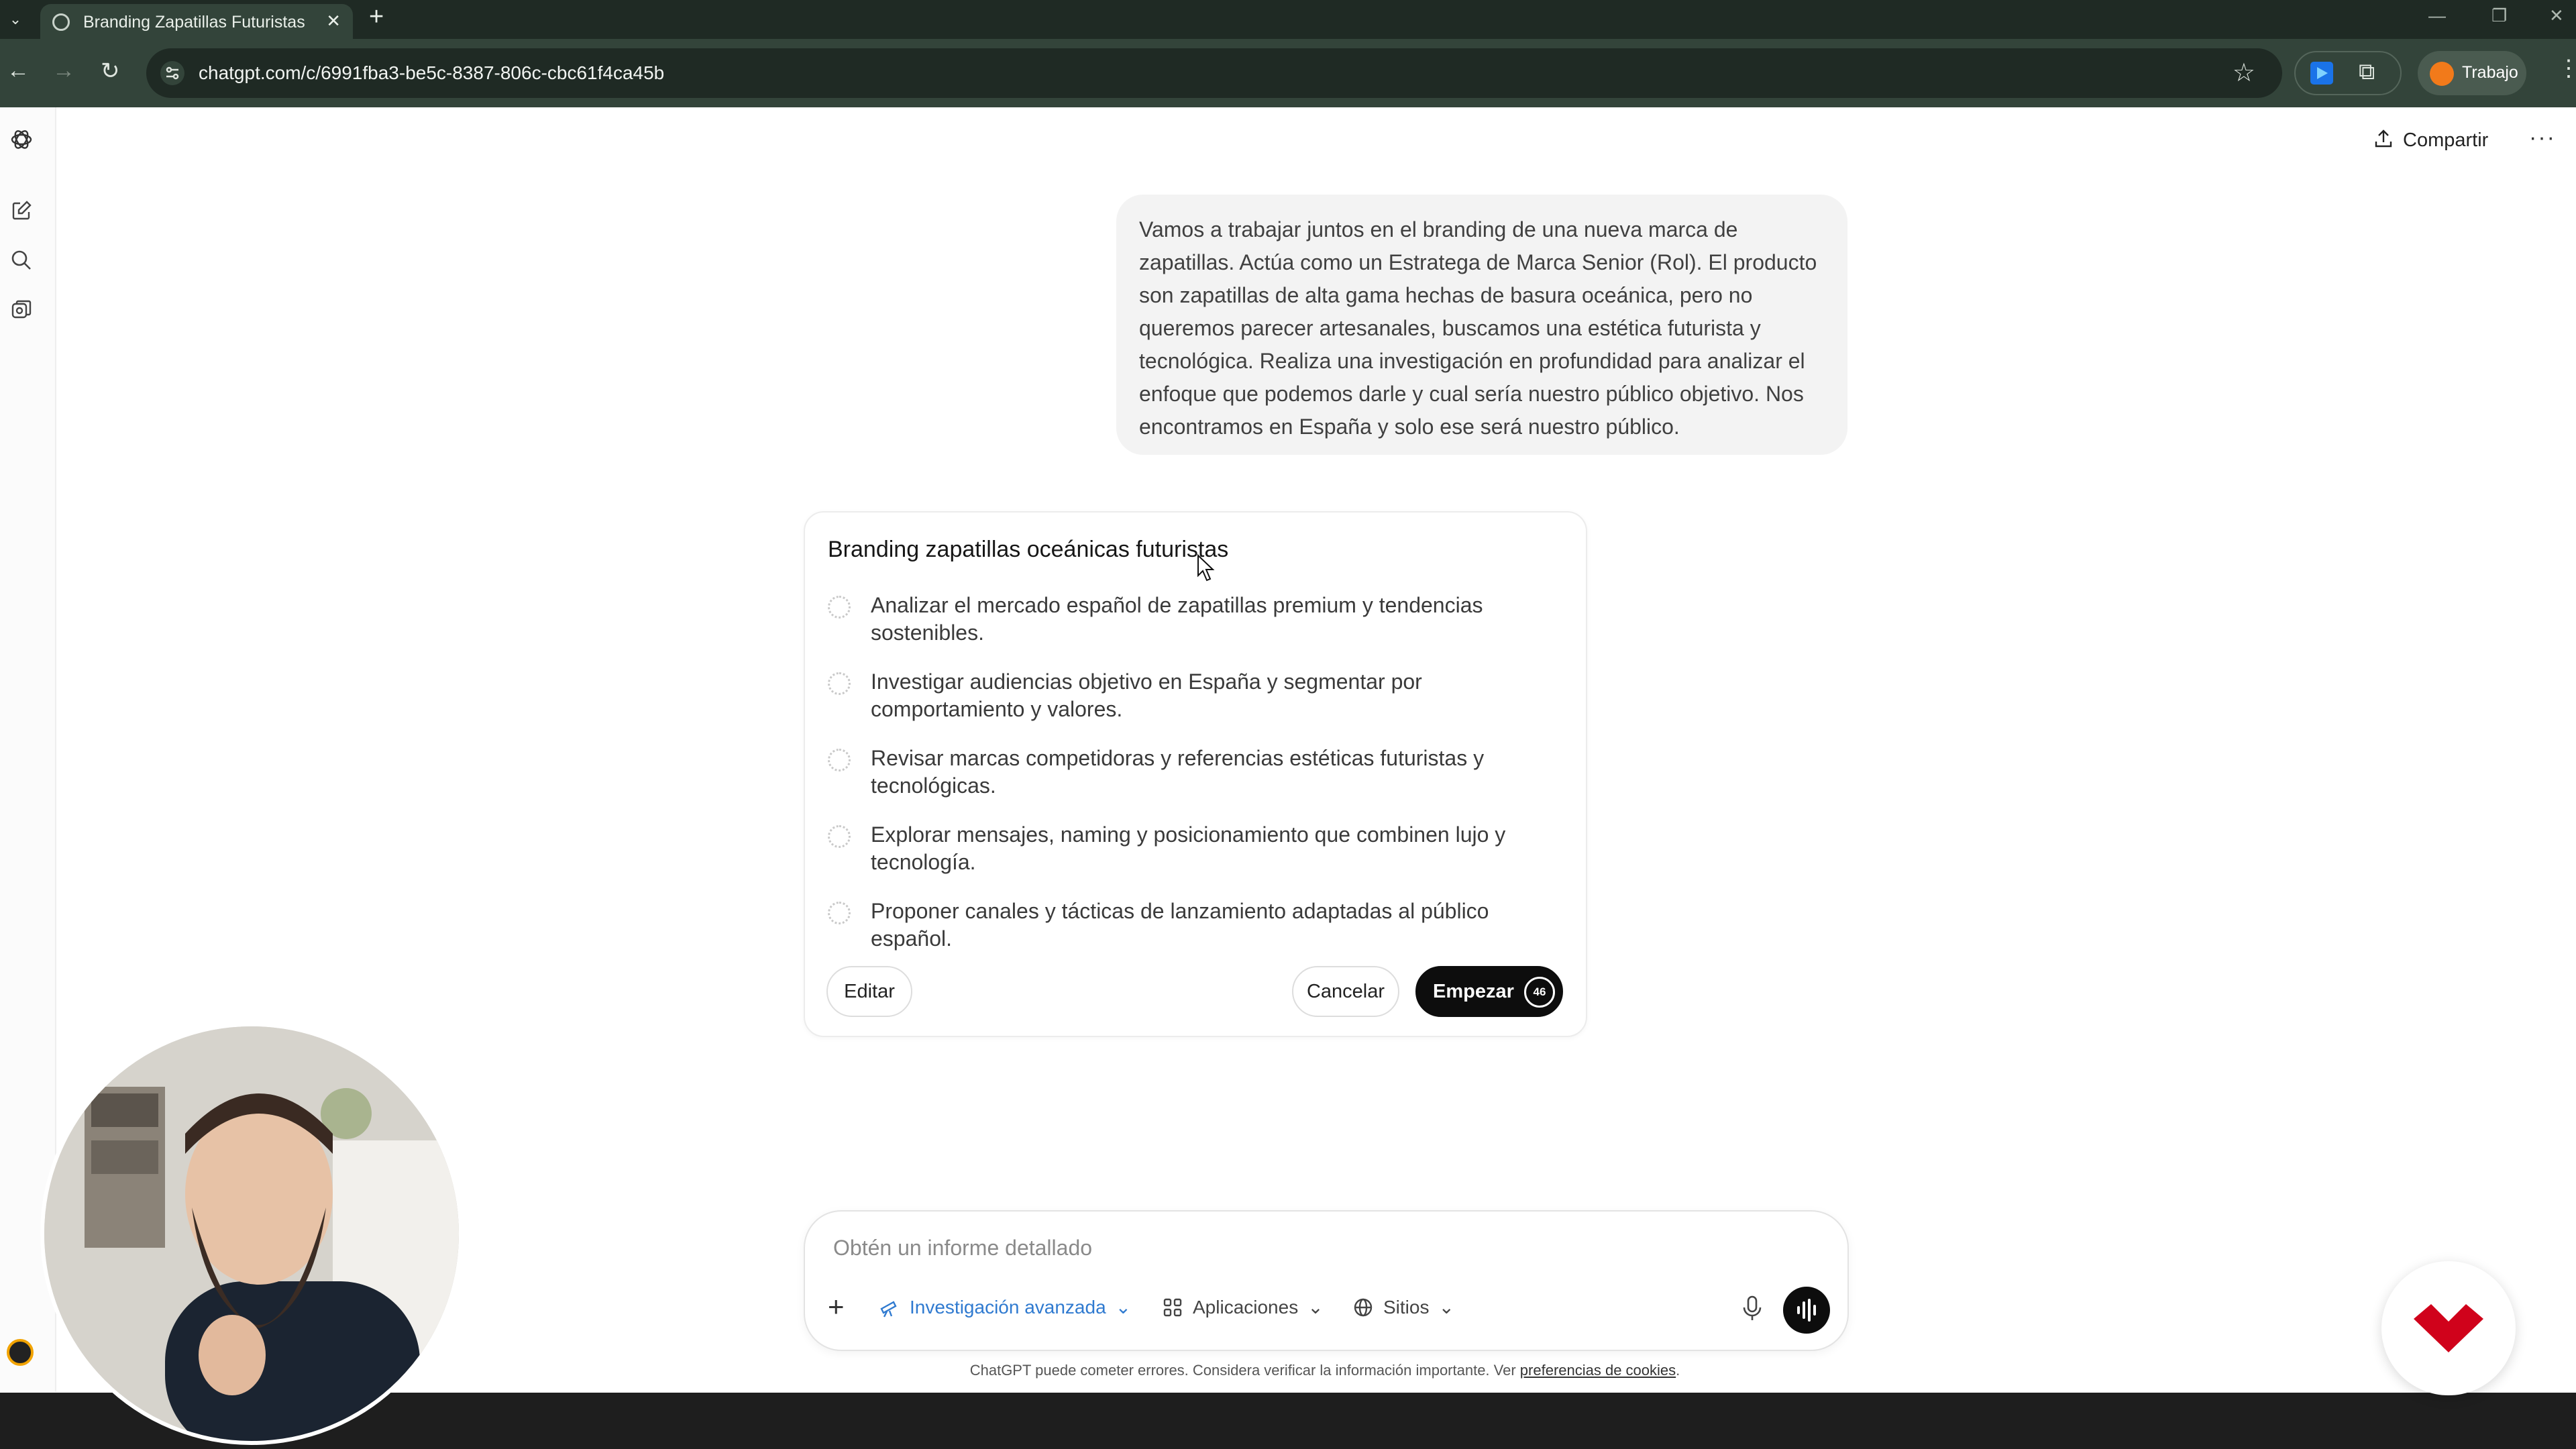  I want to click on mouse-cursor-icon, so click(1206, 568).